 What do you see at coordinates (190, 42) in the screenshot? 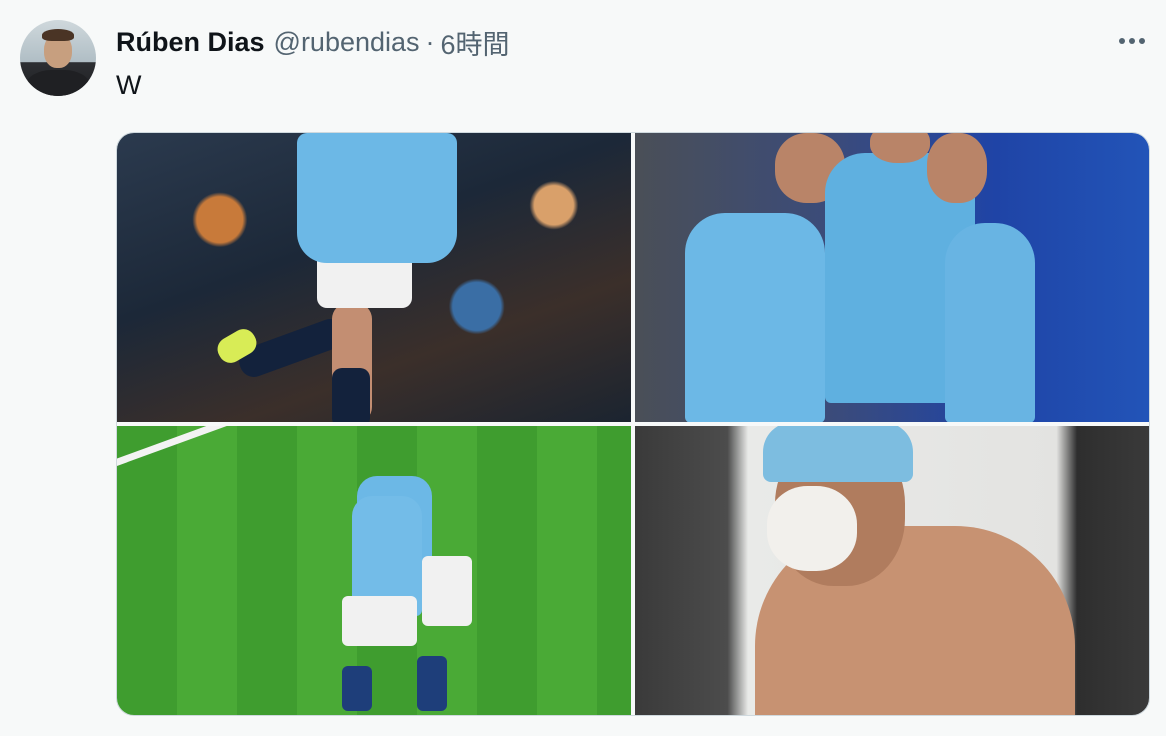
I see `author-name: Rúben Dias` at bounding box center [190, 42].